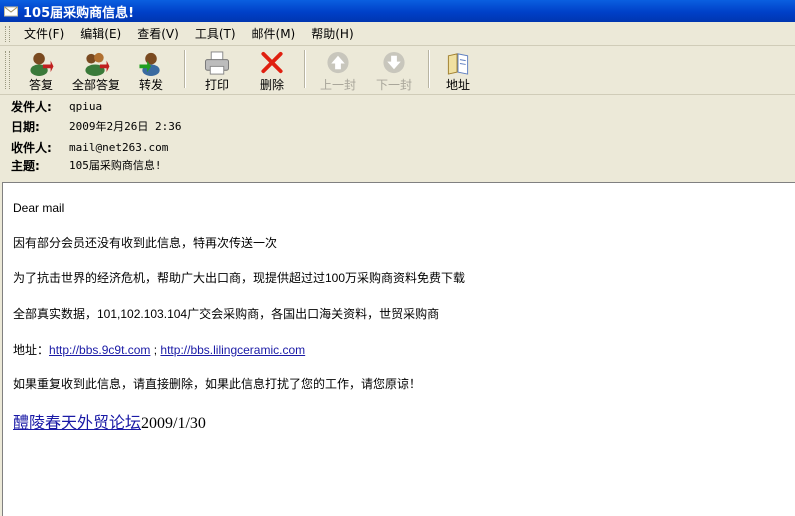  I want to click on next-button: 下一封, so click(394, 69).